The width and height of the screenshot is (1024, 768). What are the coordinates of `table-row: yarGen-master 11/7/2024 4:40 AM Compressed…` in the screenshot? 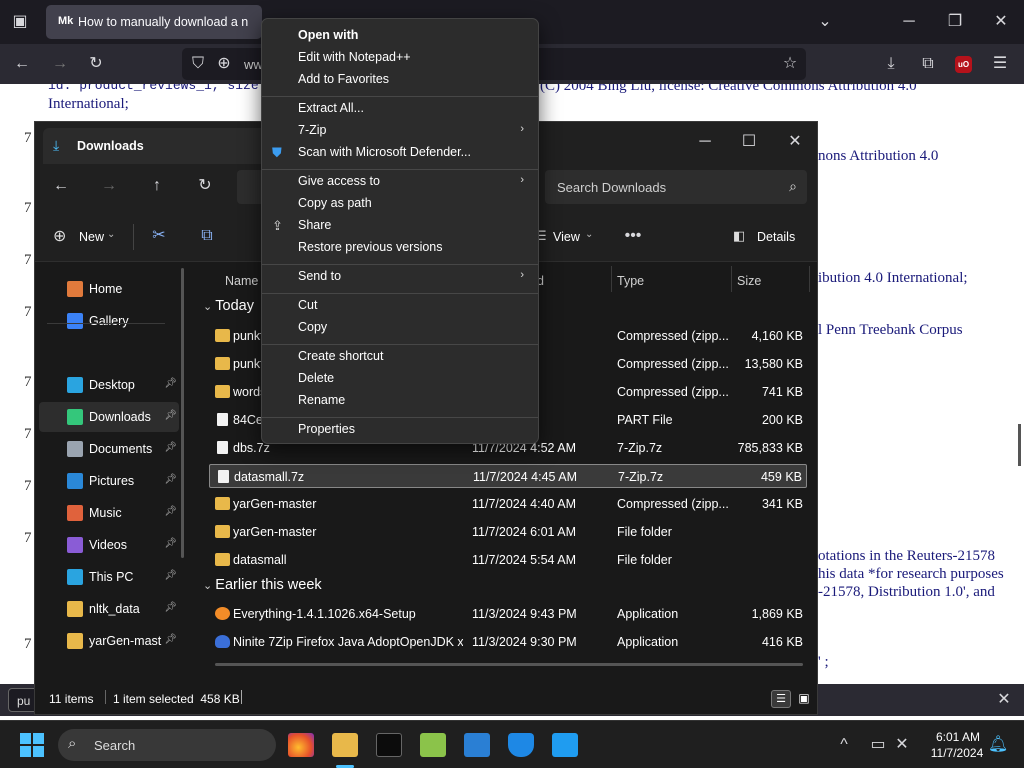 It's located at (508, 504).